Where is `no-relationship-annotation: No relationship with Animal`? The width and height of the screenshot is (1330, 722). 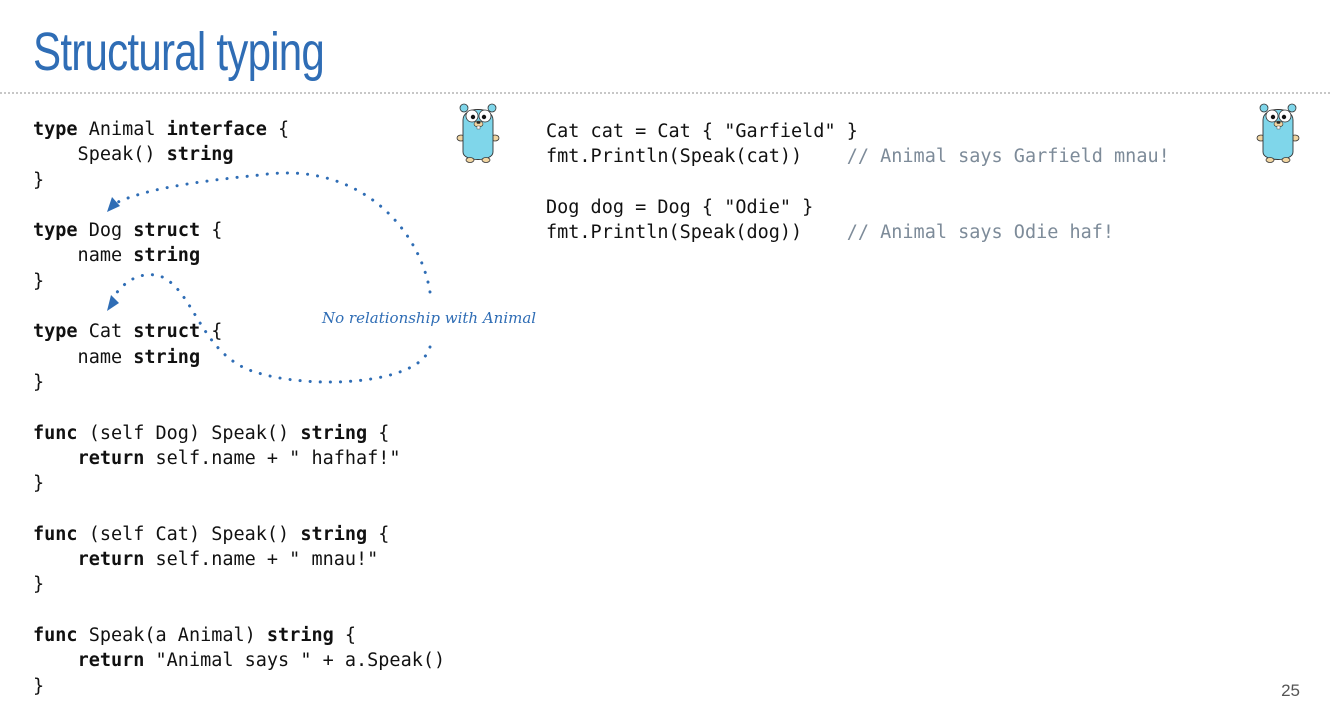 no-relationship-annotation: No relationship with Animal is located at coordinates (429, 318).